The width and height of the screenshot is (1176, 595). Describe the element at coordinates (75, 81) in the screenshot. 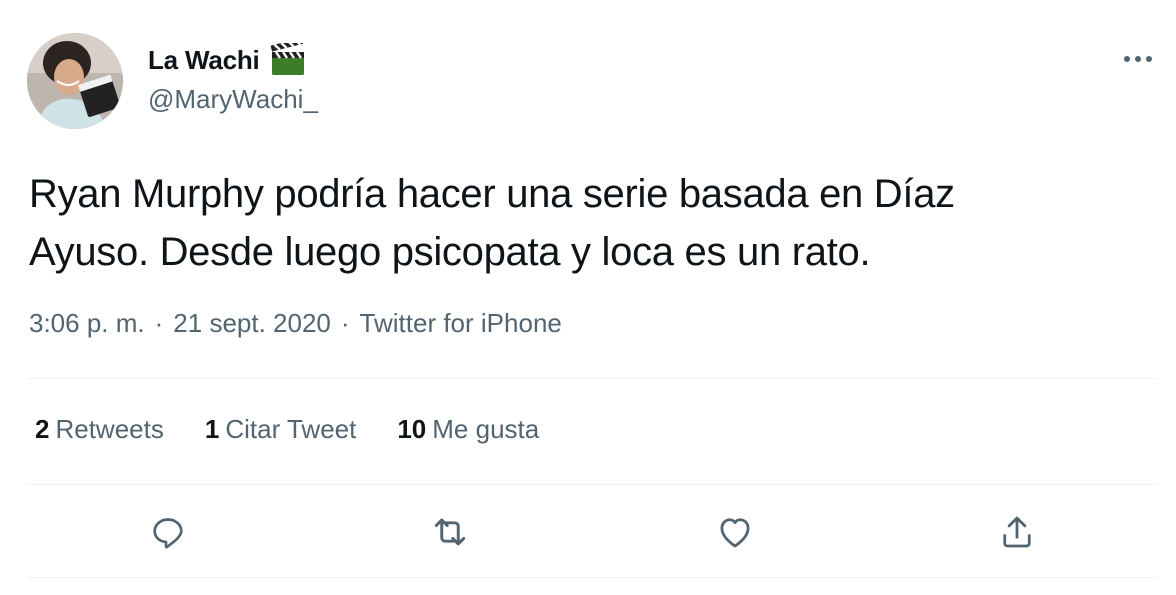

I see `avatar` at that location.